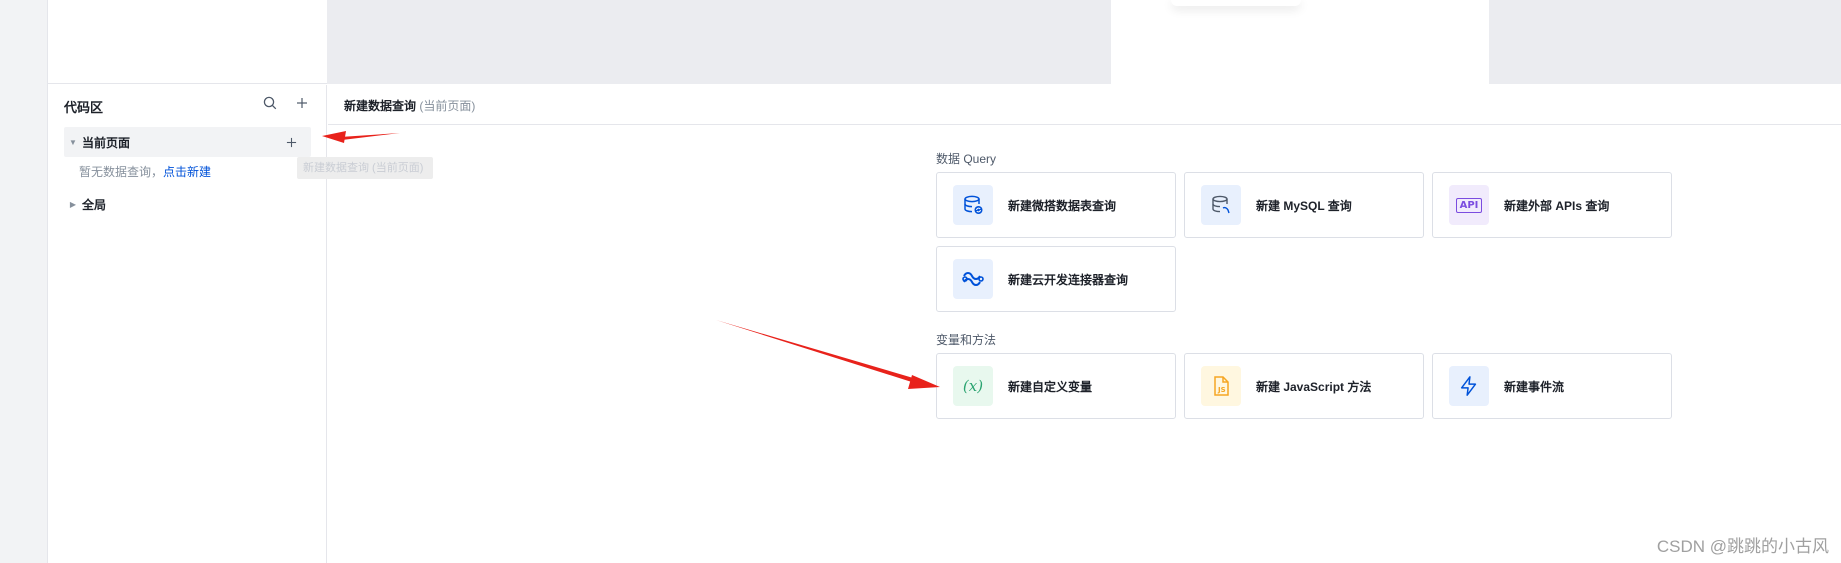 This screenshot has width=1841, height=563. I want to click on add-query-icon, so click(291, 142).